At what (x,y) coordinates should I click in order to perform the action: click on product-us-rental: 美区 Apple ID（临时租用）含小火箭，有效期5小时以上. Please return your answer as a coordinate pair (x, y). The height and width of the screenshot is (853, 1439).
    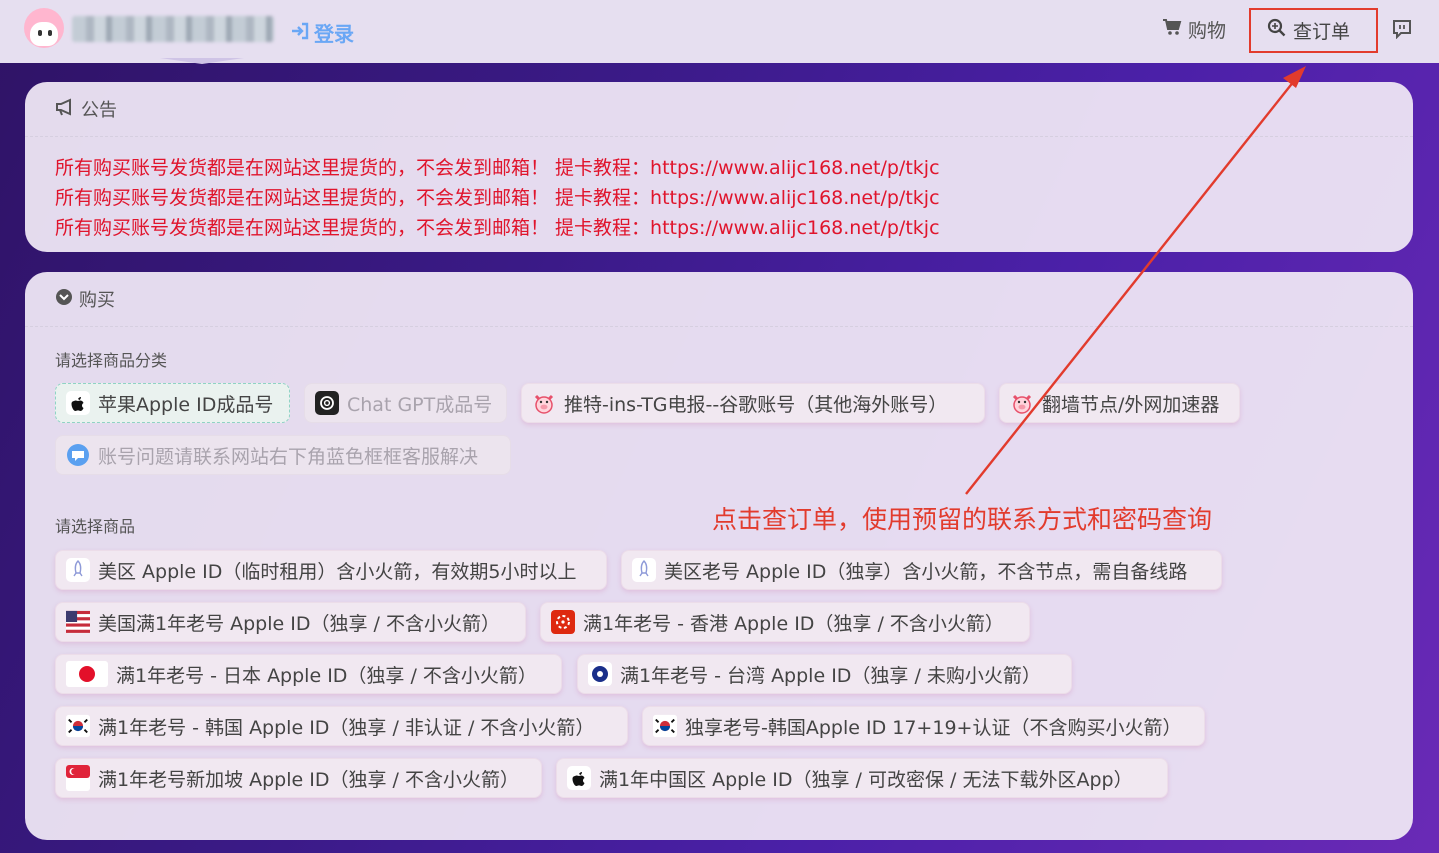
    Looking at the image, I should click on (331, 570).